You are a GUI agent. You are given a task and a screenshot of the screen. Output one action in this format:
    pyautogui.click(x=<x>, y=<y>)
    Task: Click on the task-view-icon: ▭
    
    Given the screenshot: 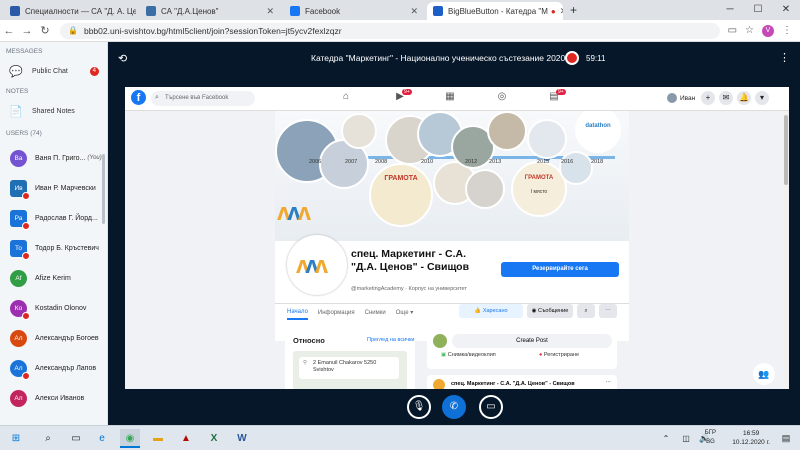 What is the action you would take?
    pyautogui.click(x=76, y=438)
    